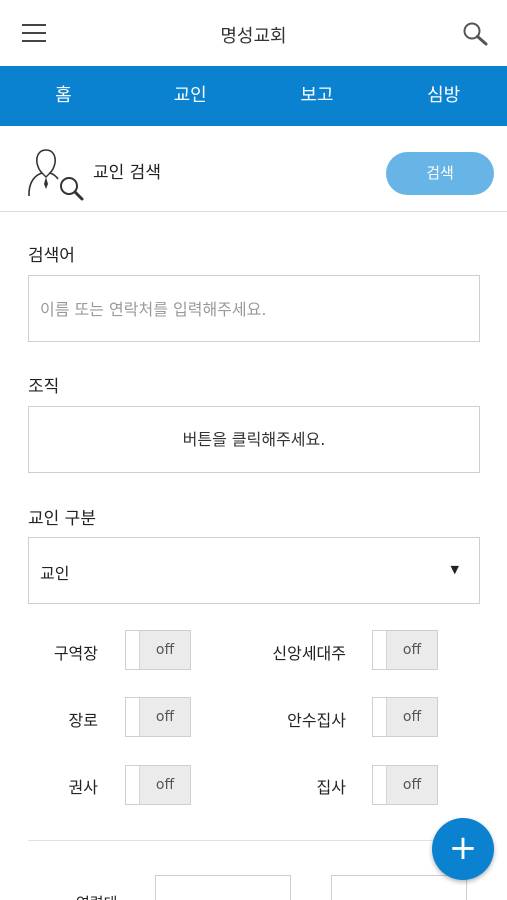 The image size is (507, 900). I want to click on add-button: +, so click(463, 849).